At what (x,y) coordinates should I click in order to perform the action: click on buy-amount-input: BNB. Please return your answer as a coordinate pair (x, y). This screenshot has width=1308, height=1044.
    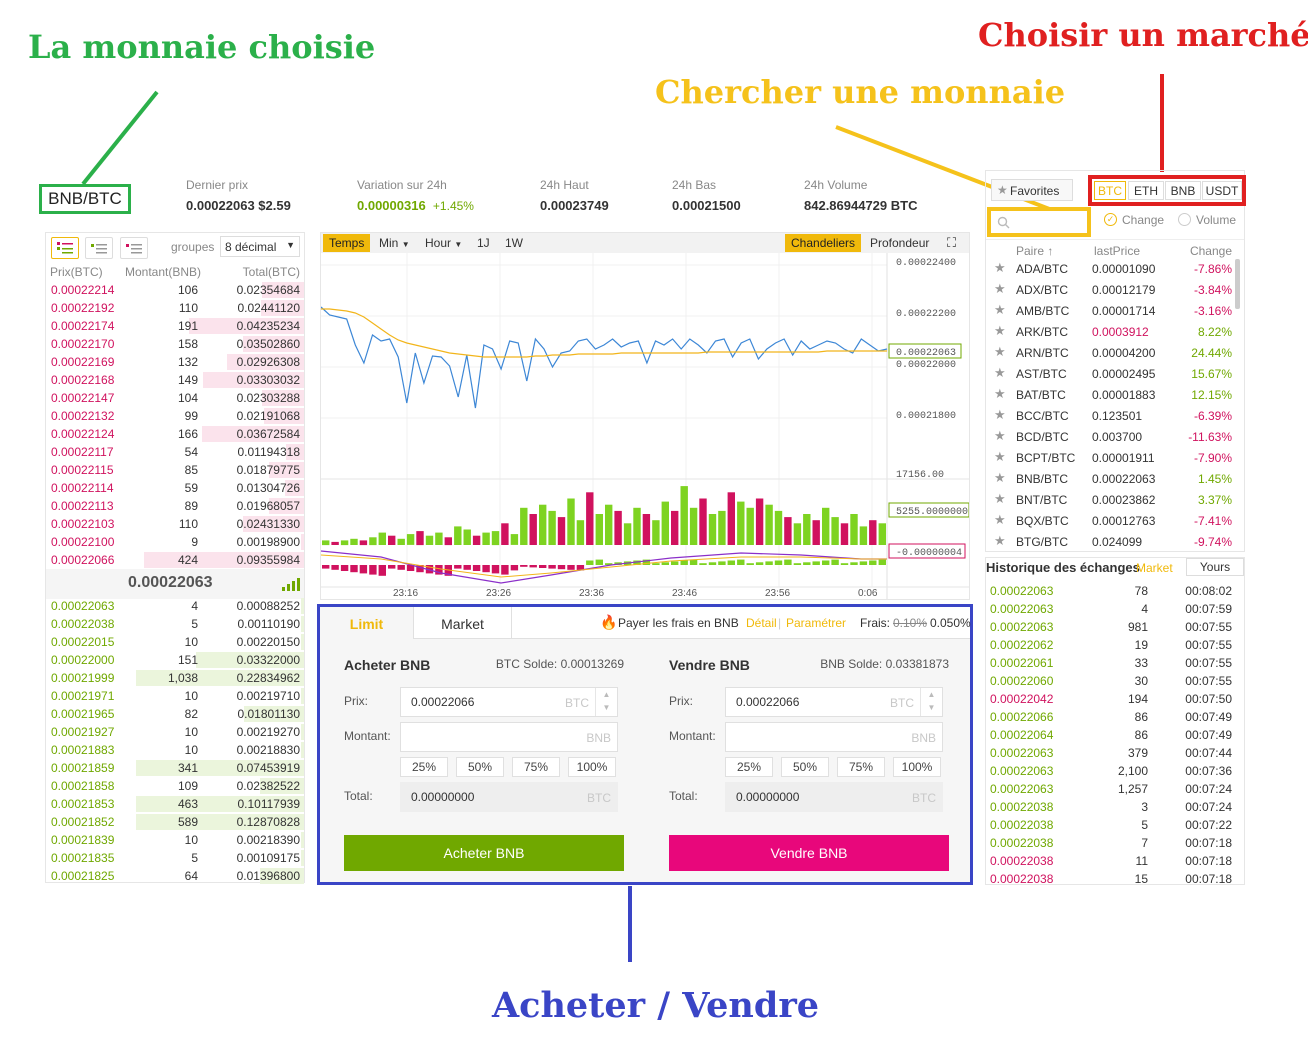
    Looking at the image, I should click on (509, 737).